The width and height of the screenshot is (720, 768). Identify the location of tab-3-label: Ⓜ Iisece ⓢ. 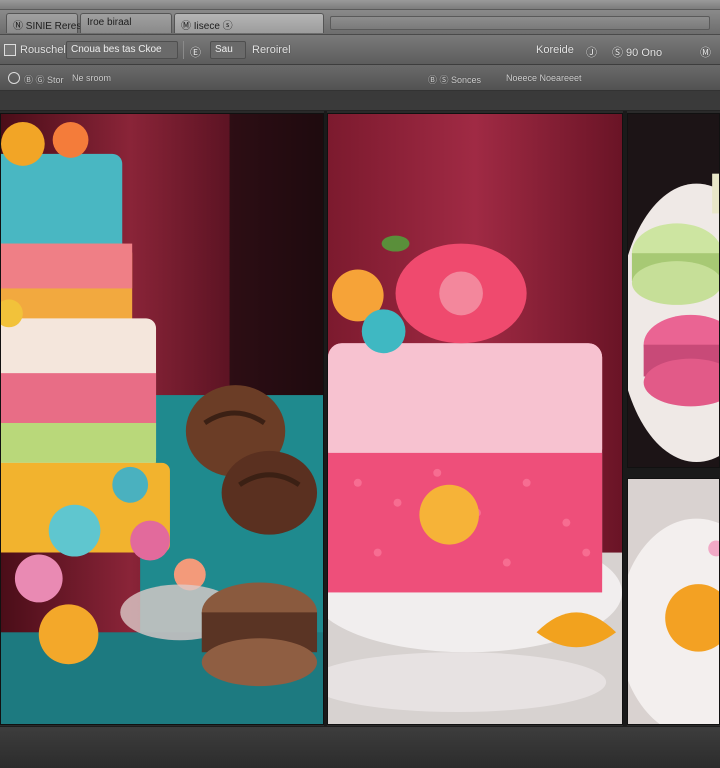
(207, 26).